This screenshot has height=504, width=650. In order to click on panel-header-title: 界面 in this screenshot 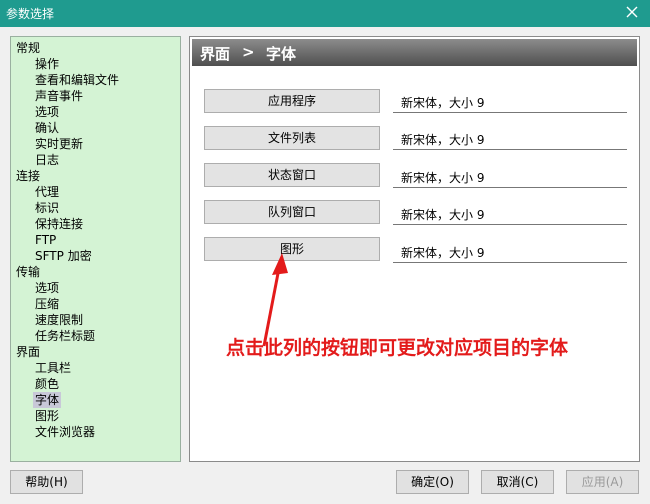, I will do `click(215, 54)`.